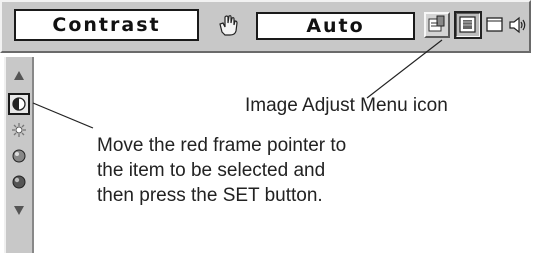 The image size is (535, 253). Describe the element at coordinates (404, 69) in the screenshot. I see `menu-icon-leader-line` at that location.